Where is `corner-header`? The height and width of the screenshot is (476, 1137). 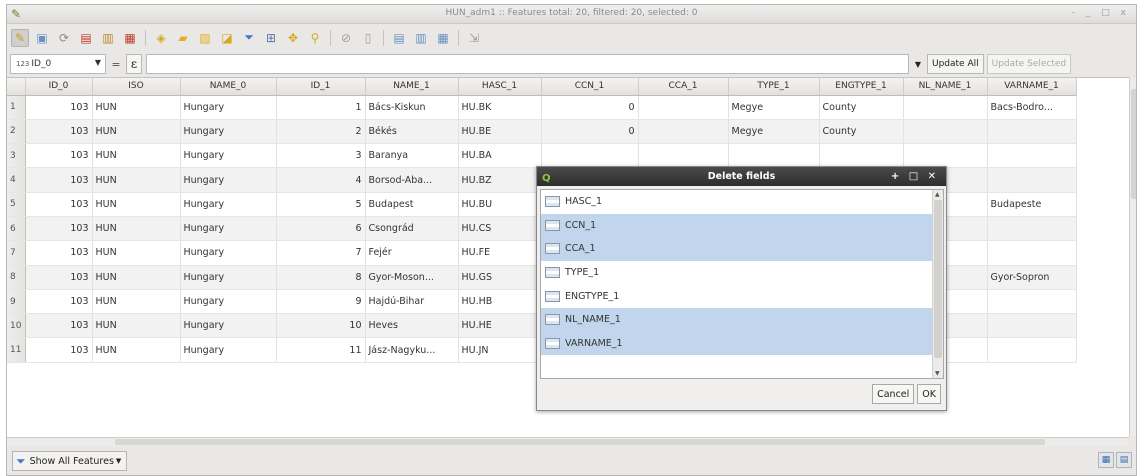 corner-header is located at coordinates (16, 87).